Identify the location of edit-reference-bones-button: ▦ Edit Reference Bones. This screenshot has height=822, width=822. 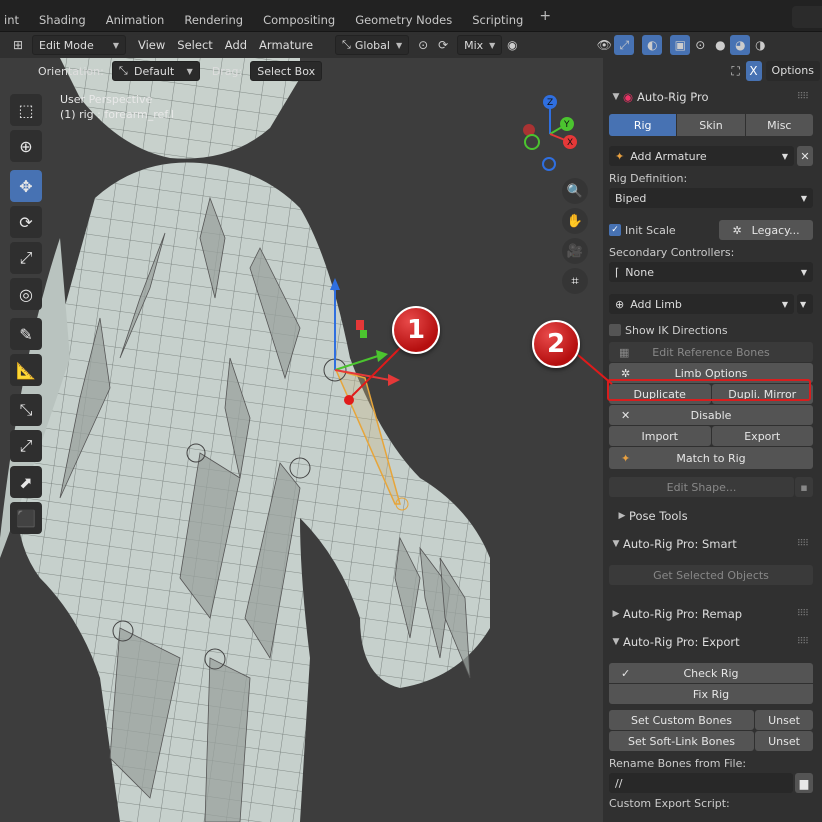
(711, 352).